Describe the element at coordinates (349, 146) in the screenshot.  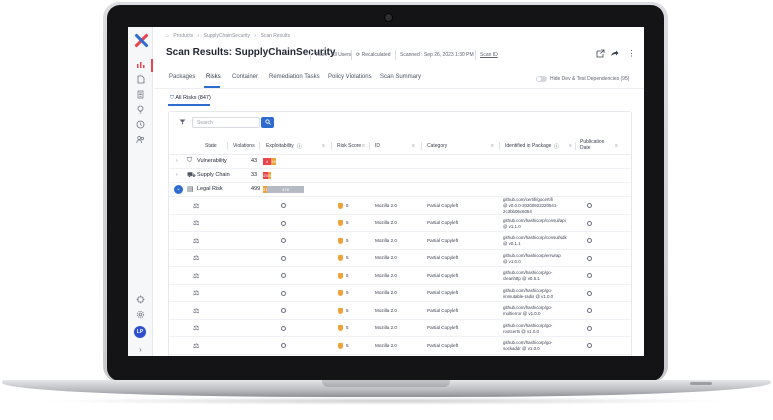
I see `column-risk-score: Risk Score` at that location.